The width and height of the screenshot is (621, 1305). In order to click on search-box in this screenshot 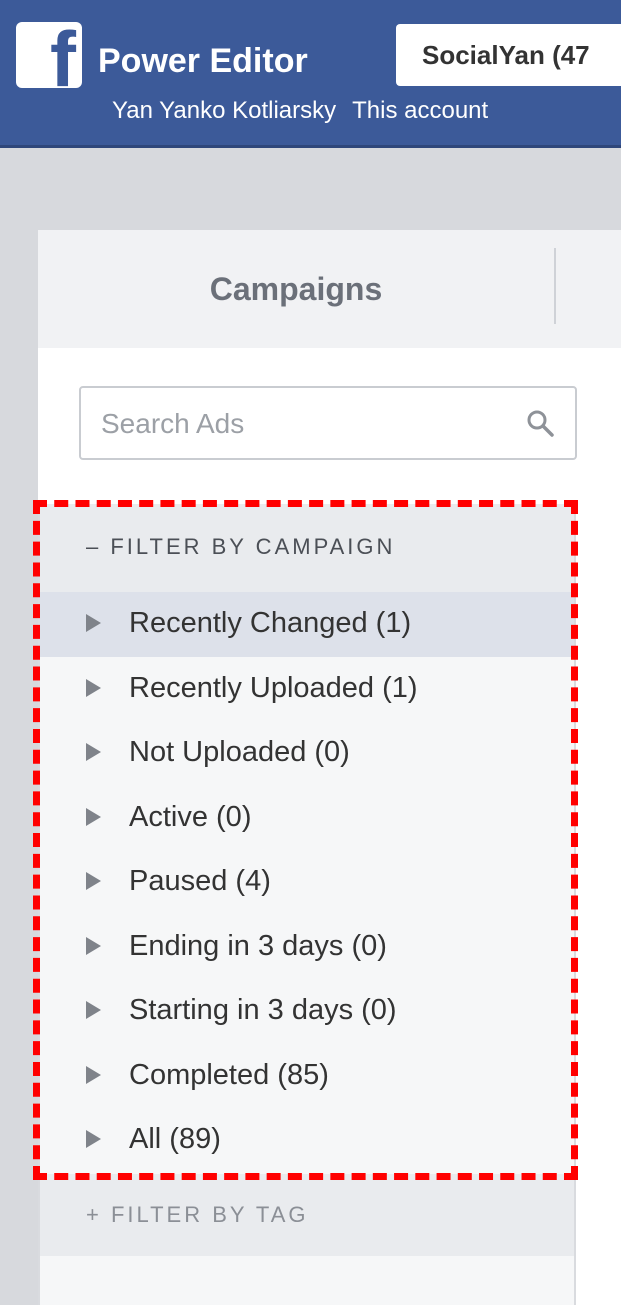, I will do `click(328, 423)`.